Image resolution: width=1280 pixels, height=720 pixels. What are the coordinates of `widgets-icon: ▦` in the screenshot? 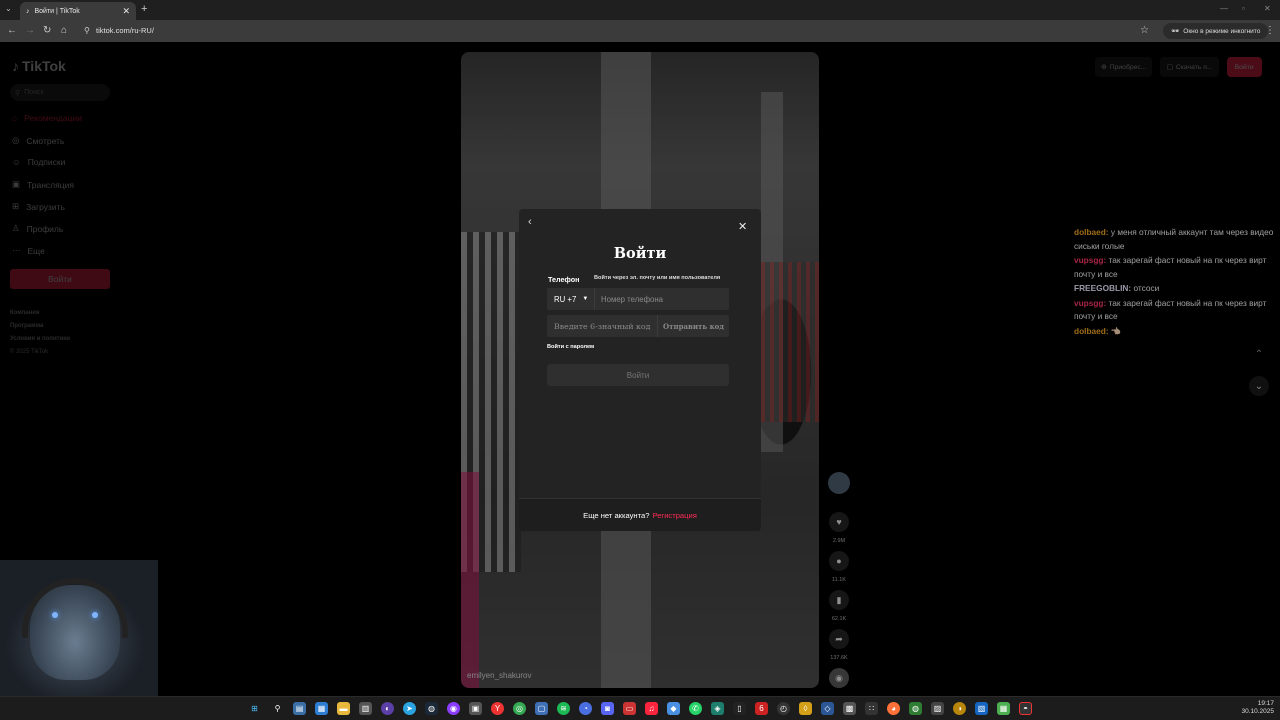 It's located at (321, 708).